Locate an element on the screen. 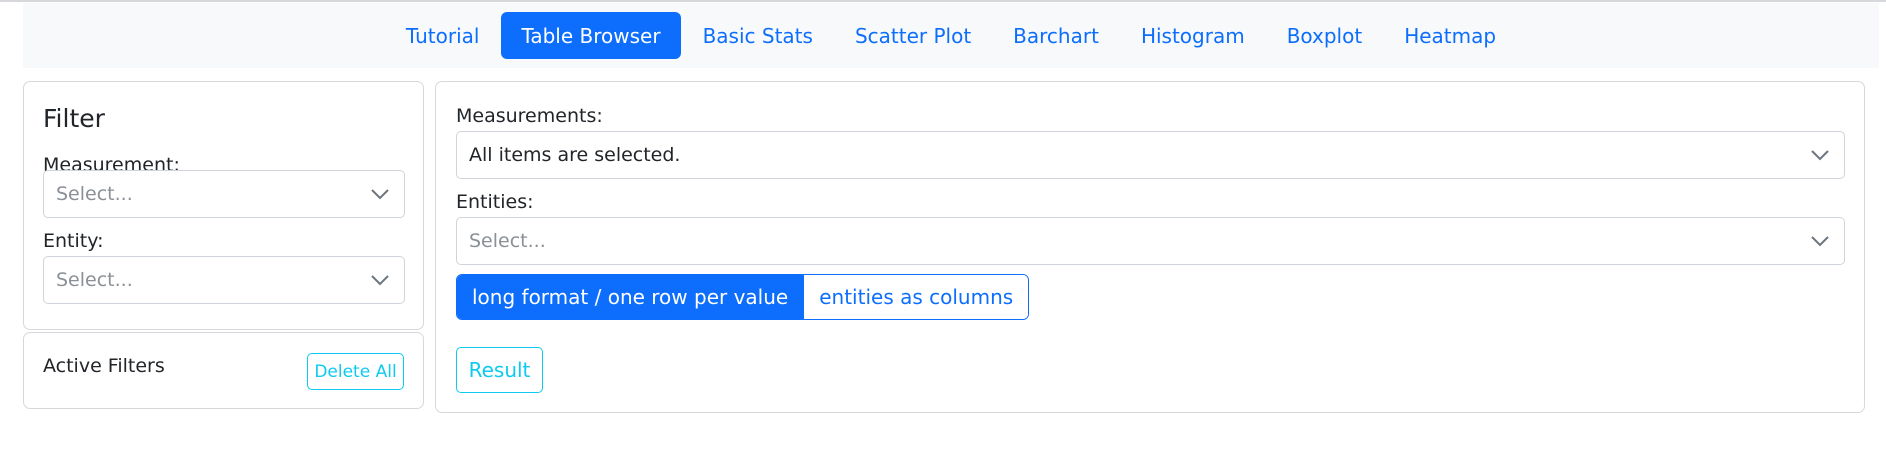 The width and height of the screenshot is (1886, 450). entities-as-columns-option: entities as columns is located at coordinates (916, 297).